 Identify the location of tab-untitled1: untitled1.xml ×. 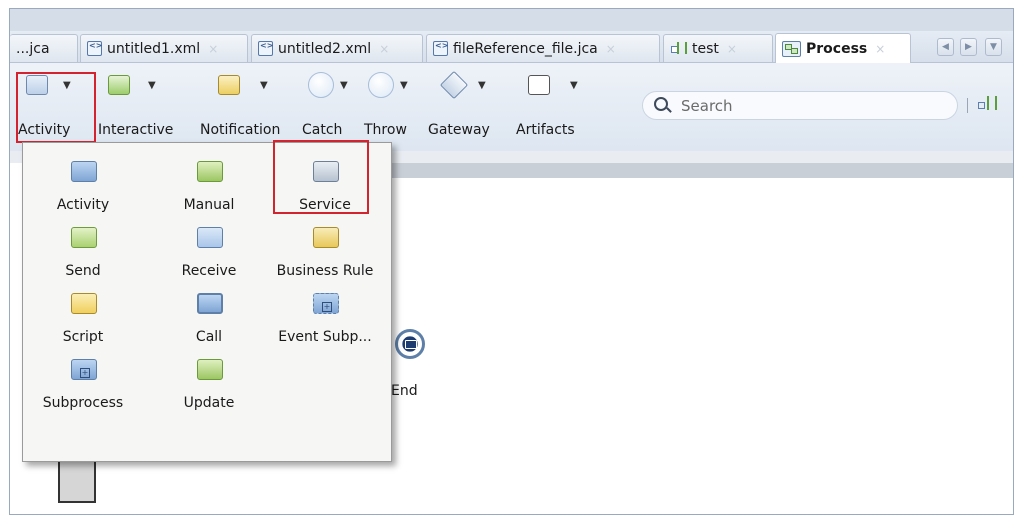
(164, 48).